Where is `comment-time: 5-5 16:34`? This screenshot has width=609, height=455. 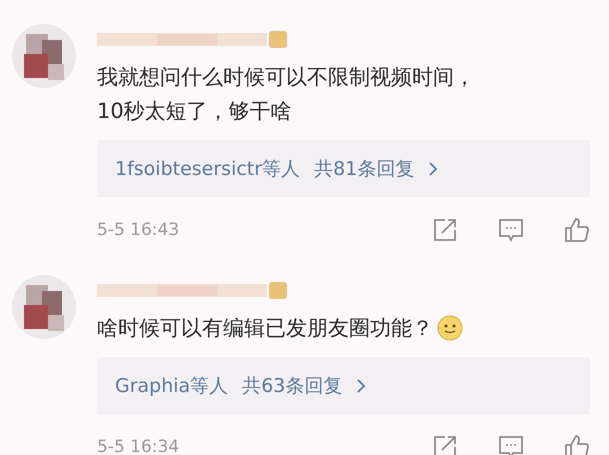
comment-time: 5-5 16:34 is located at coordinates (138, 446).